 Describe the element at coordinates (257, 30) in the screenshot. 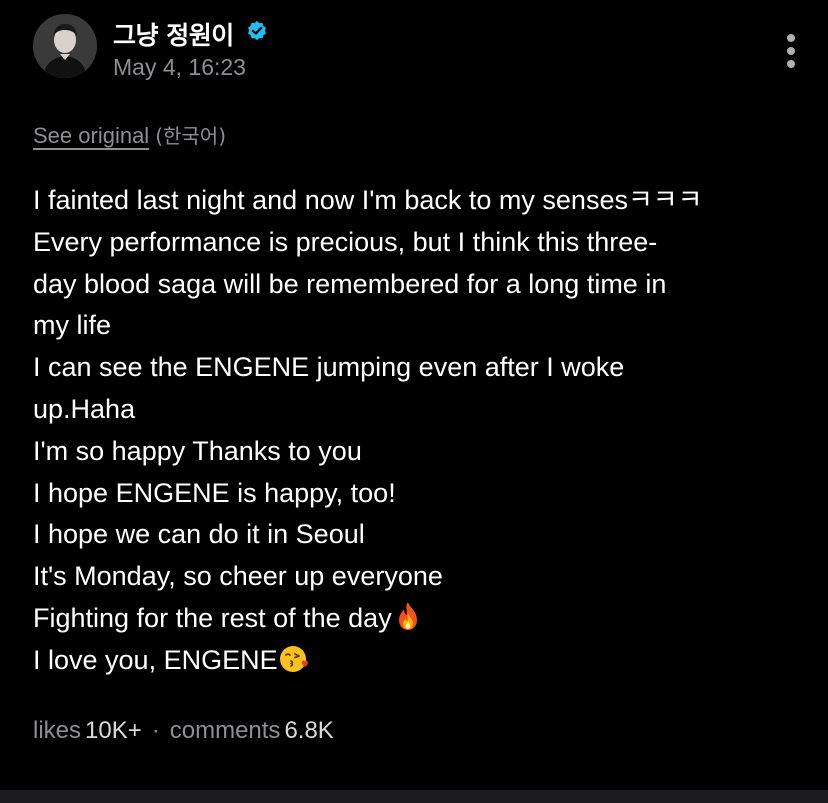

I see `verified-badge-icon` at that location.